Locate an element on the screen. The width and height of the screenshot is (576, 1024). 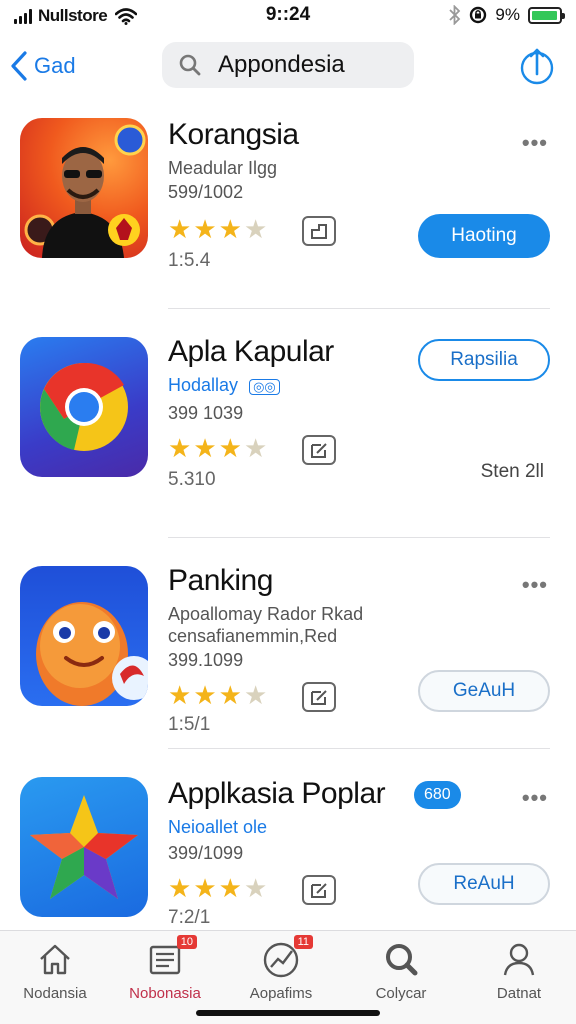
app-icon-applkasia-poplar is located at coordinates (84, 847).